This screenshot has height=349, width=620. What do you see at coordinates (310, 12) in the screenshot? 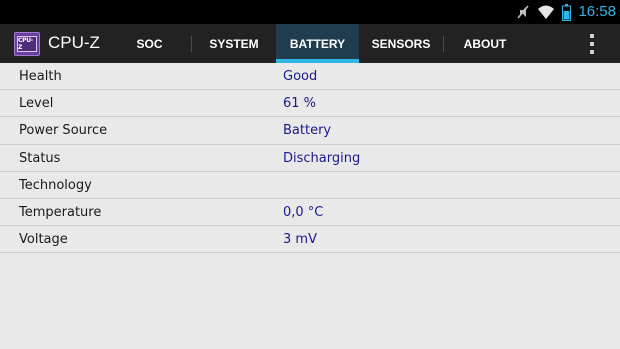
I see `status-bar: 16:58` at bounding box center [310, 12].